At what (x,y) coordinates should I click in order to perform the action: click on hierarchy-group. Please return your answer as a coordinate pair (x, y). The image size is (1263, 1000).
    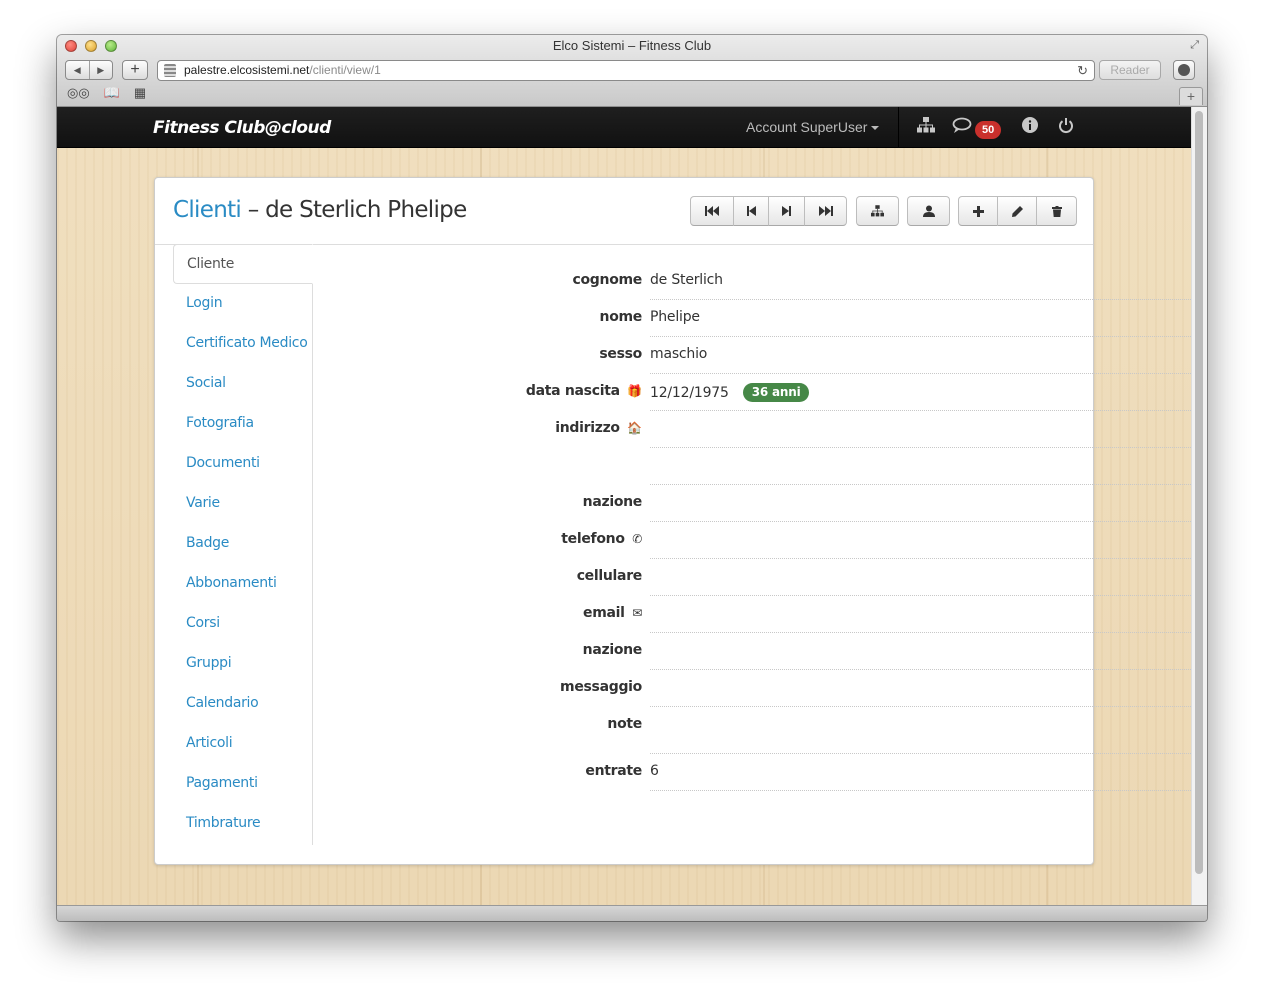
    Looking at the image, I should click on (877, 211).